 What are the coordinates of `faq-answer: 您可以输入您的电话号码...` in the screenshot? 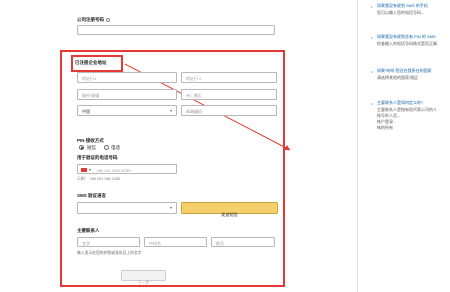 It's located at (401, 12).